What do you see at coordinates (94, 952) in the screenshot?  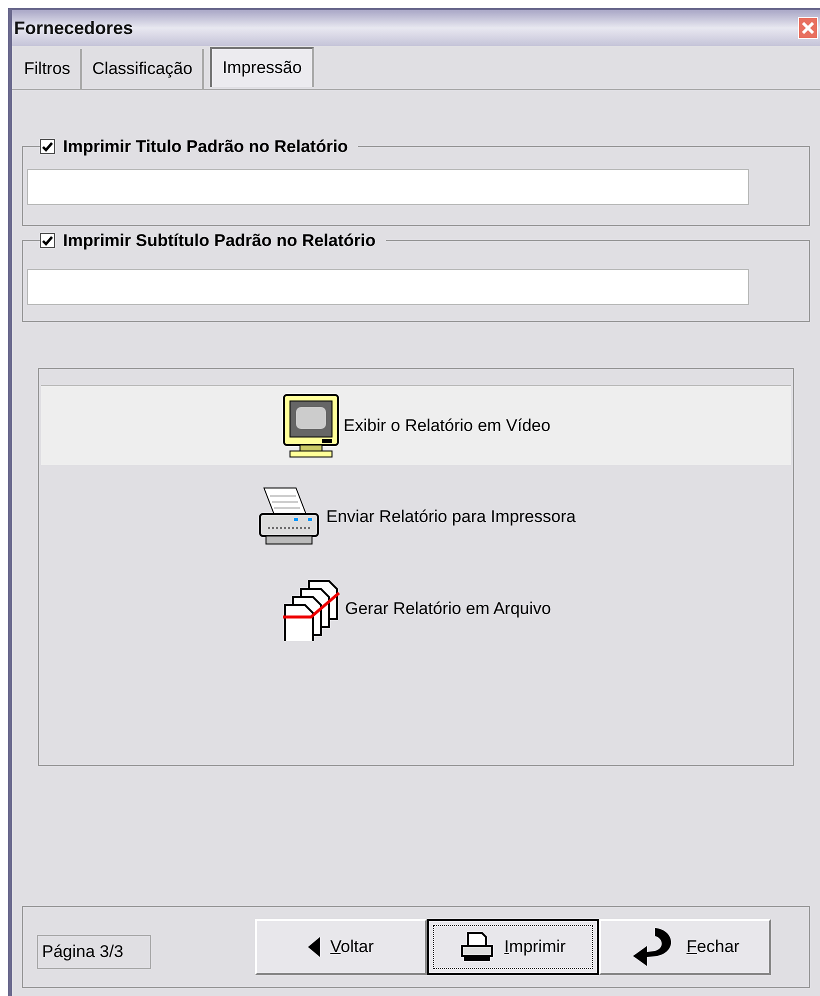 I see `page-indicator: Página 3/3` at bounding box center [94, 952].